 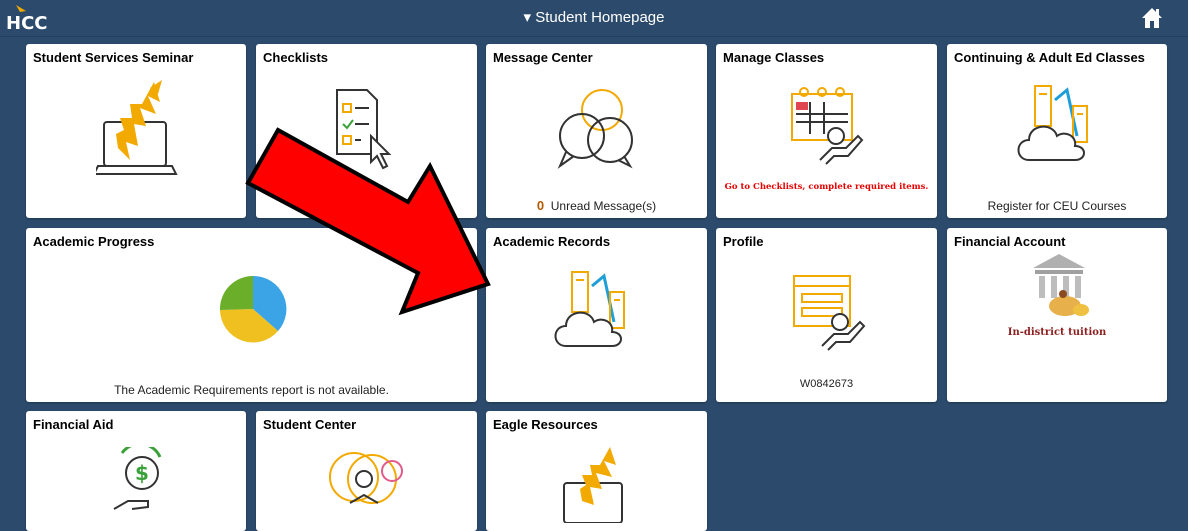 What do you see at coordinates (366, 478) in the screenshot?
I see `student-reading-icon` at bounding box center [366, 478].